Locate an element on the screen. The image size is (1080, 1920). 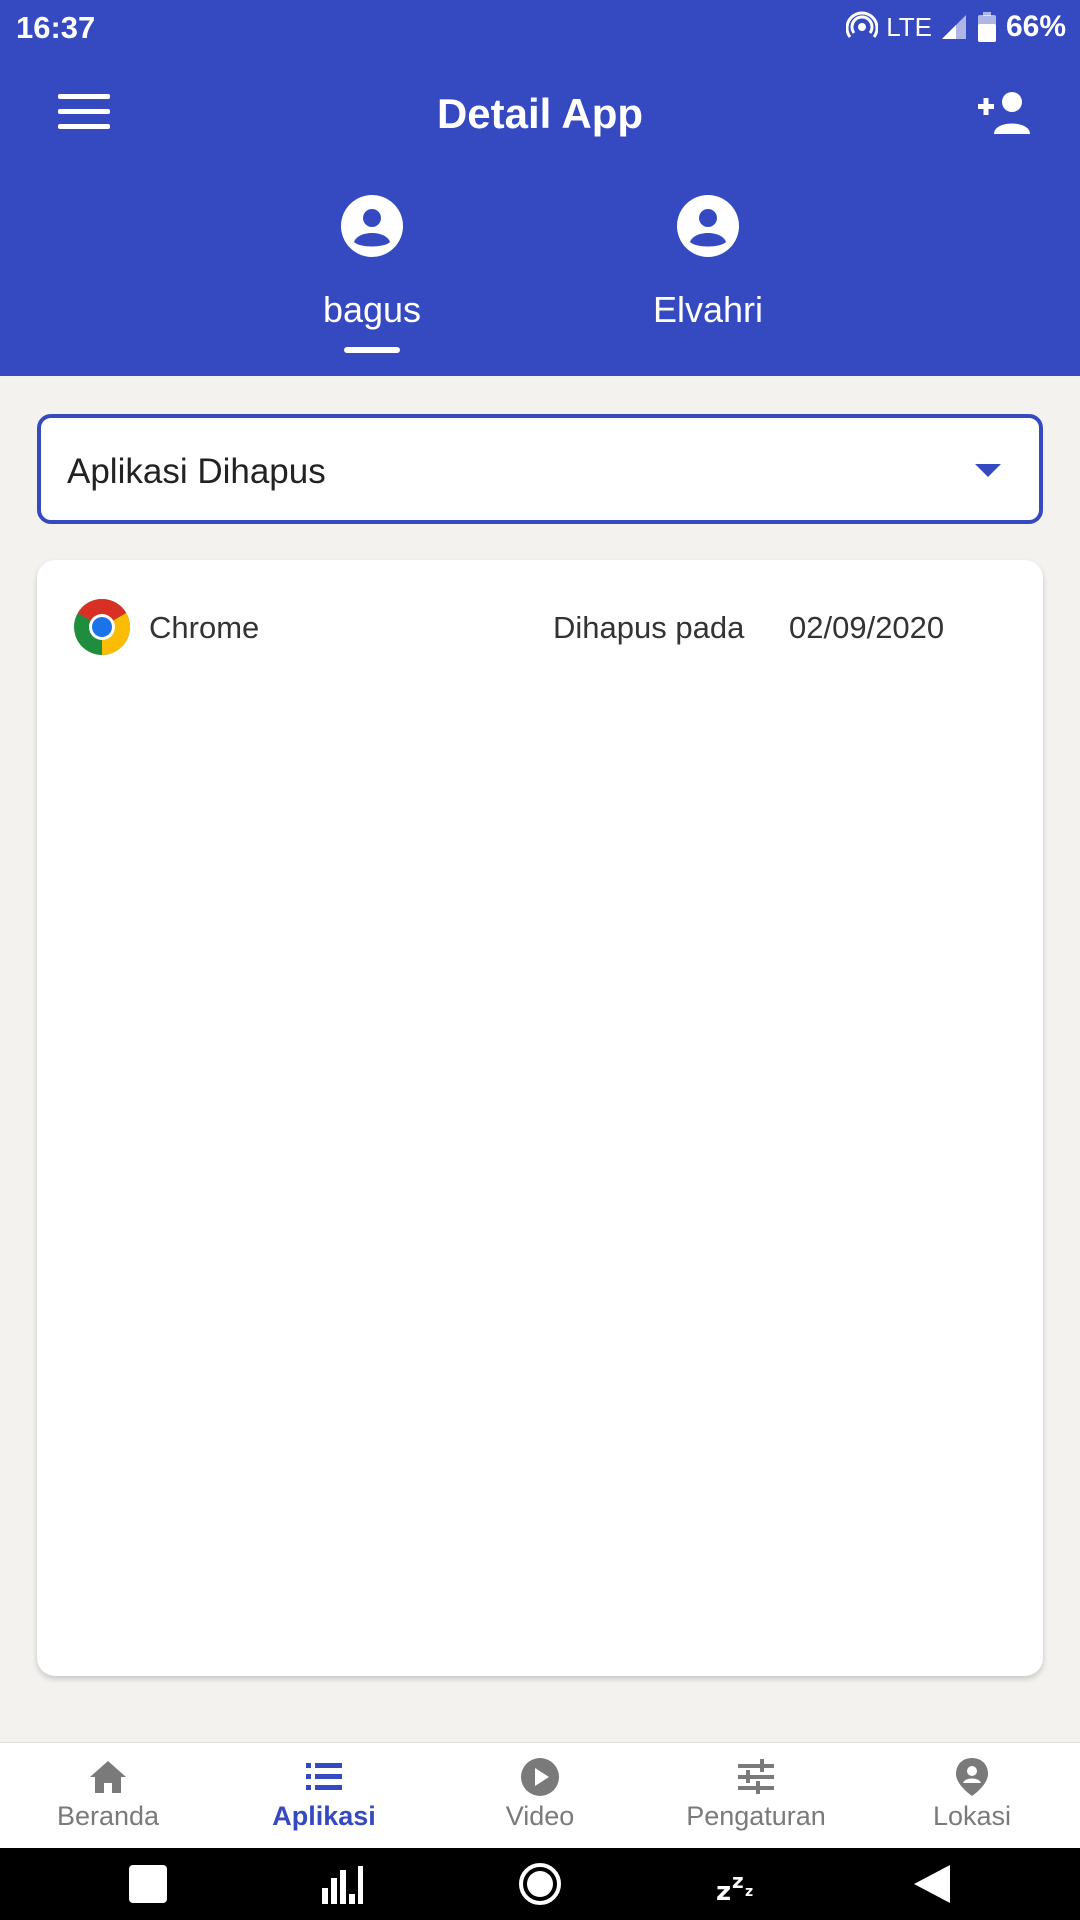
equalizer-icon is located at coordinates (342, 1884).